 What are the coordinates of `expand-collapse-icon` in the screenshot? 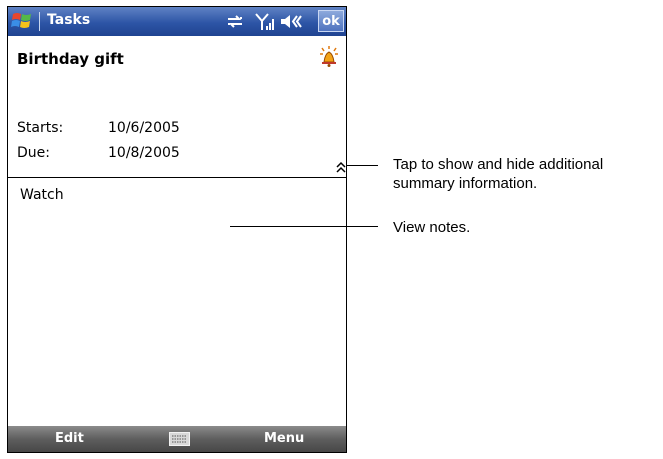 It's located at (341, 167).